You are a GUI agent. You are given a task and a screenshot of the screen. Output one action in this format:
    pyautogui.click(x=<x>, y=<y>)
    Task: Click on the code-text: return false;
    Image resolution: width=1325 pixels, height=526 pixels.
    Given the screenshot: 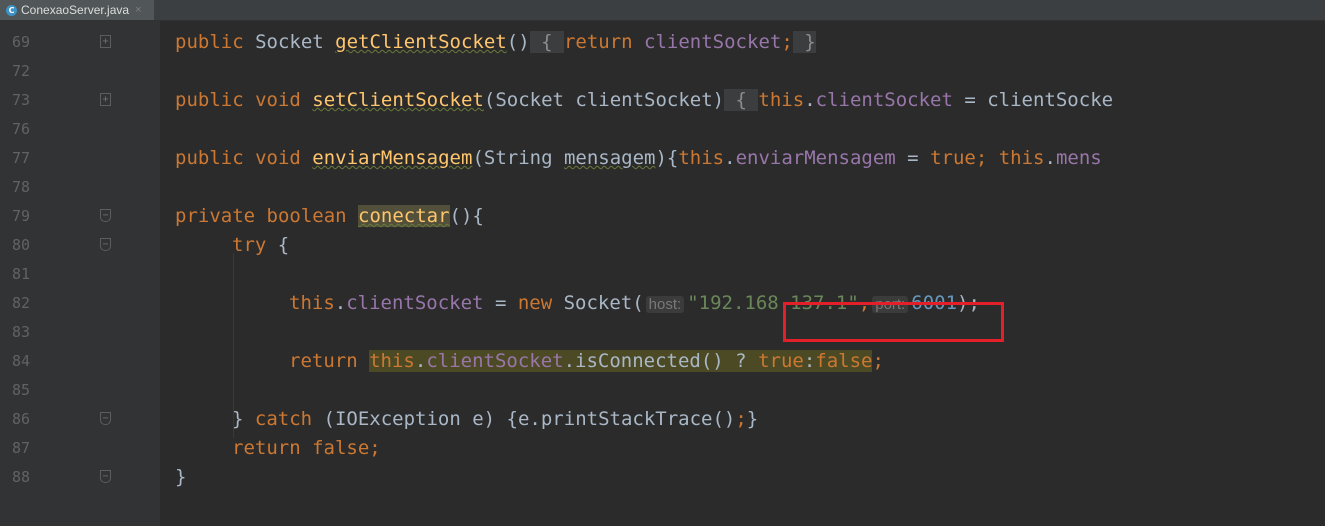 What is the action you would take?
    pyautogui.click(x=306, y=448)
    